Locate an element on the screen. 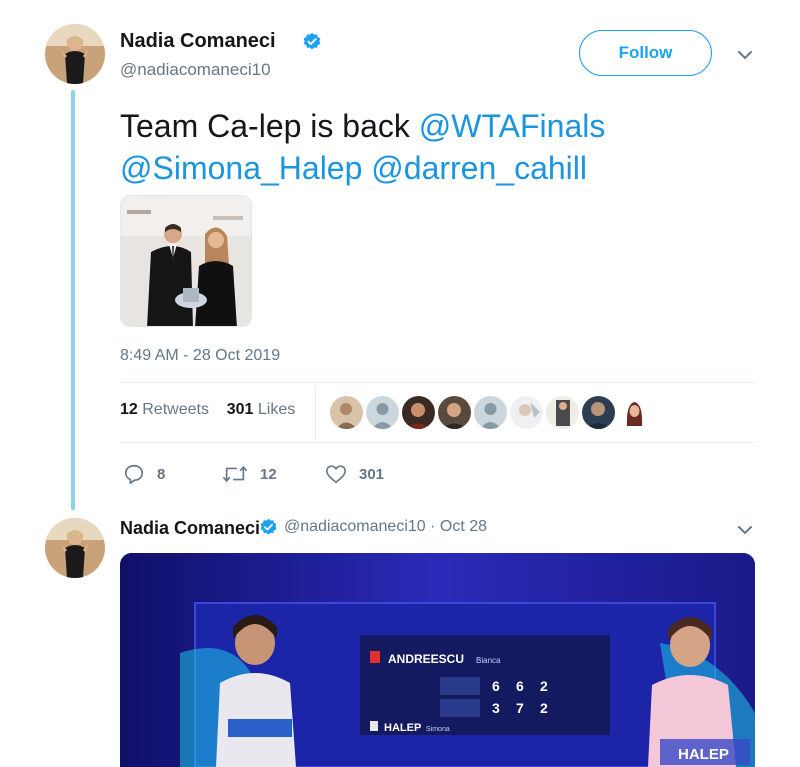  score-p2-set2: 7 is located at coordinates (520, 708).